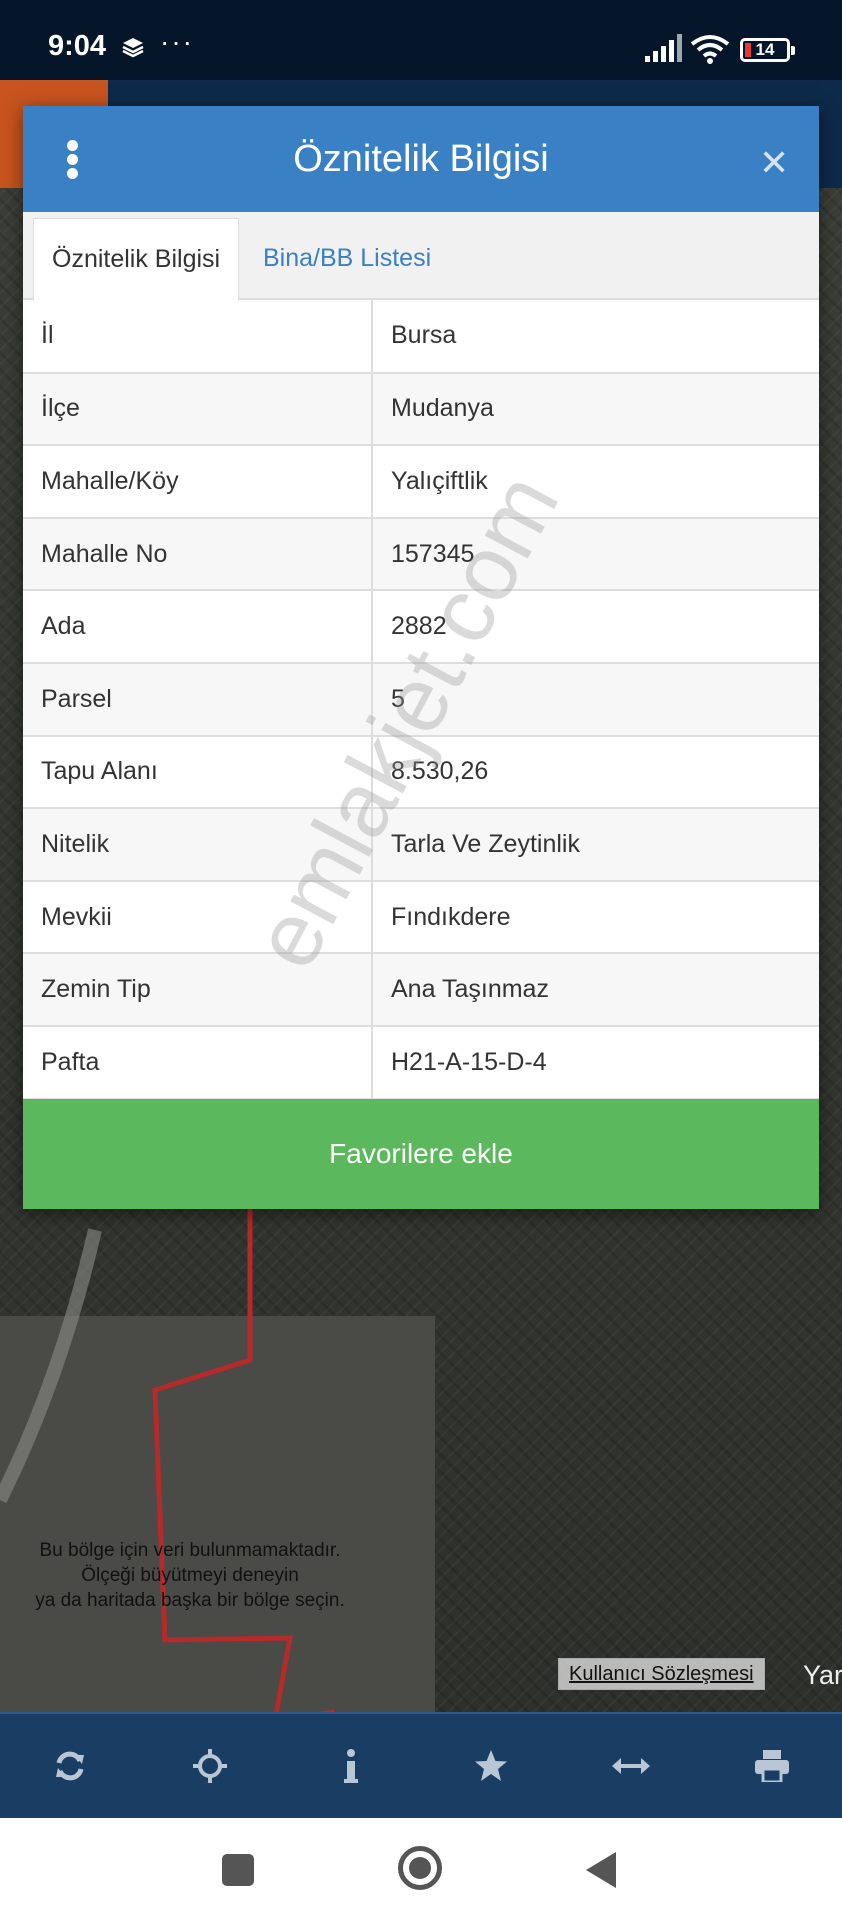  I want to click on table-row: Ada 2882, so click(421, 627).